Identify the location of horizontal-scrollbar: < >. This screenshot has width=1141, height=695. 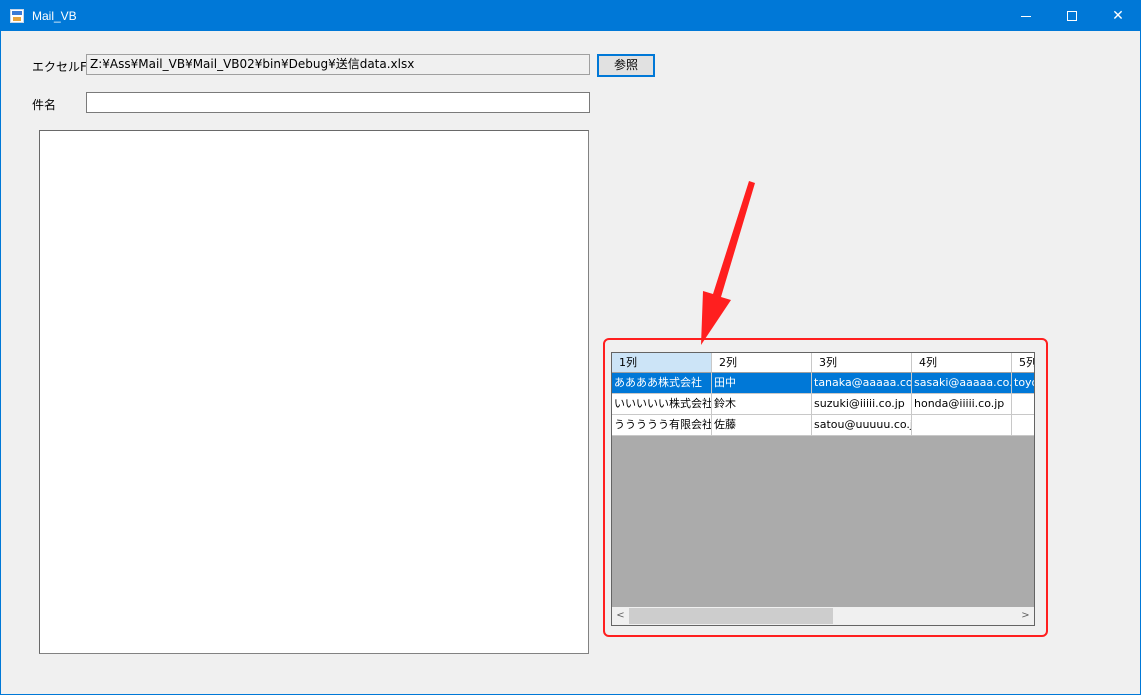
(823, 616).